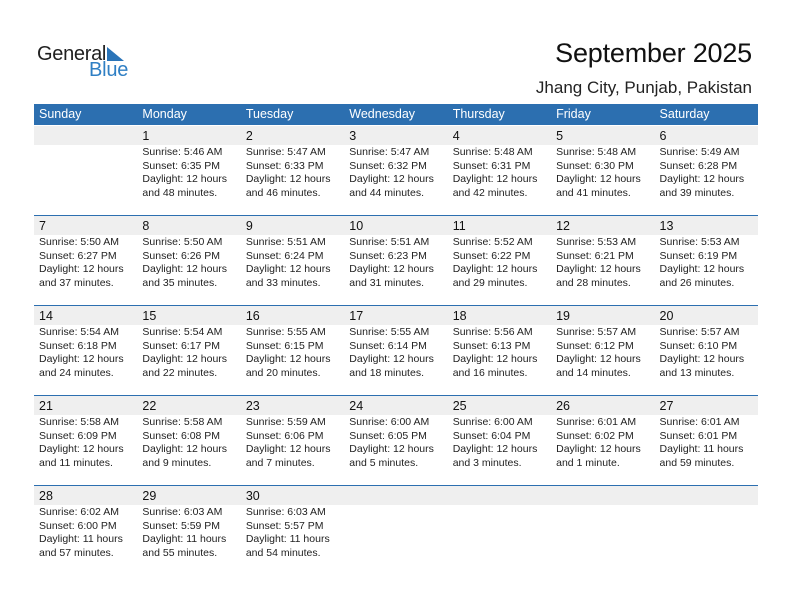  I want to click on sunrise-text: Sunrise: 5:47 AM, so click(389, 152).